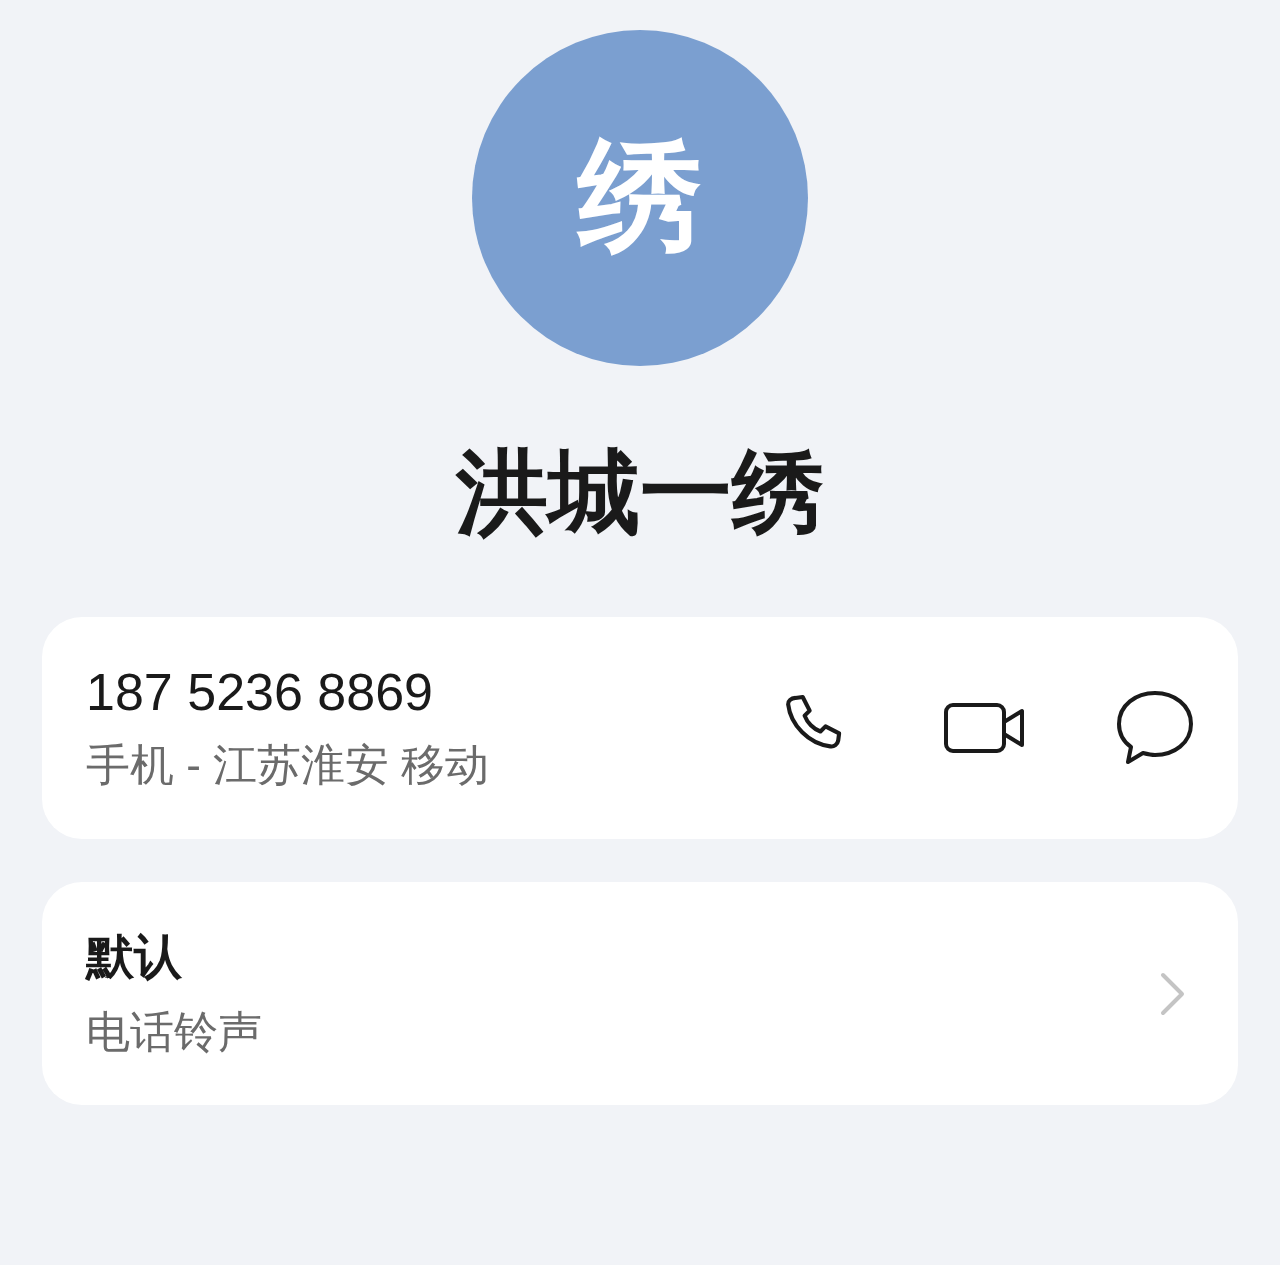 This screenshot has width=1280, height=1265. Describe the element at coordinates (1173, 993) in the screenshot. I see `chevron-icon` at that location.